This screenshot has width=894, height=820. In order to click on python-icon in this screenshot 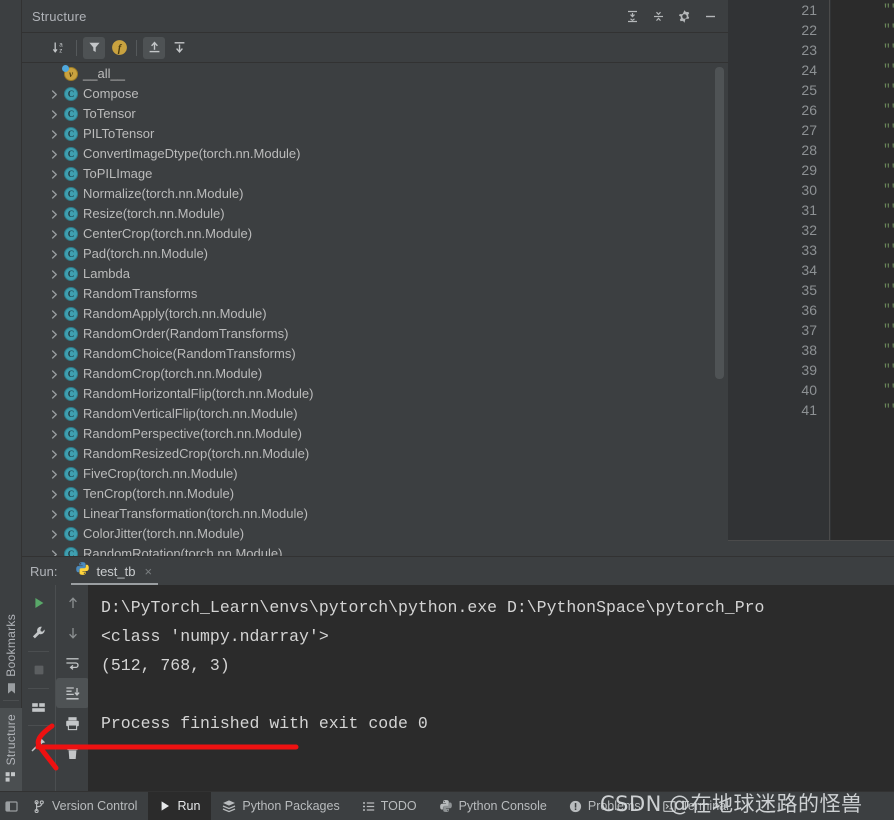, I will do `click(82, 571)`.